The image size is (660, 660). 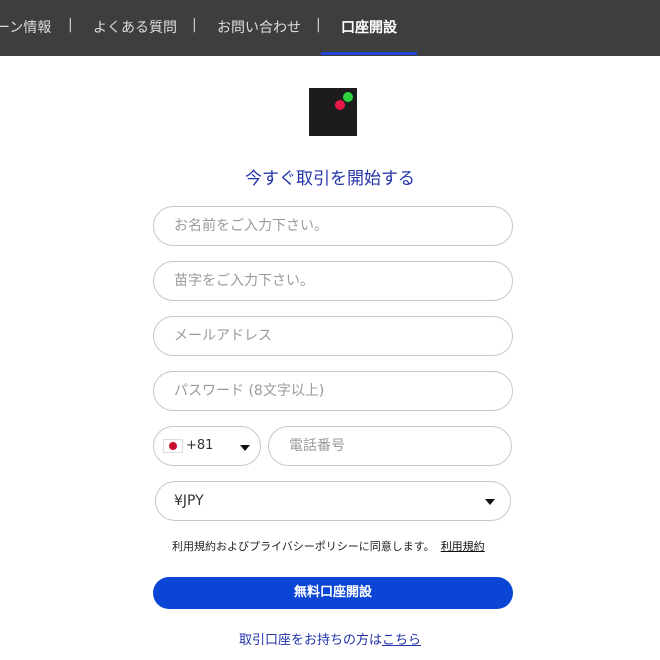 What do you see at coordinates (369, 27) in the screenshot?
I see `nav-item-account-open: 口座開設` at bounding box center [369, 27].